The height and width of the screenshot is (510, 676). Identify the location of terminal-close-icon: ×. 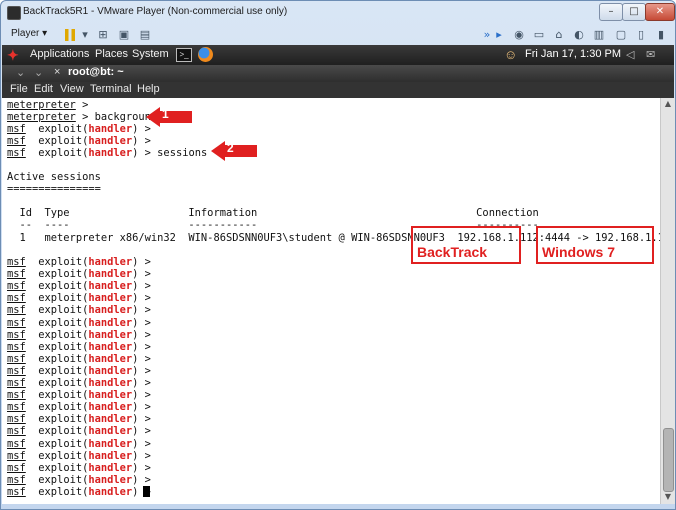
(57, 72).